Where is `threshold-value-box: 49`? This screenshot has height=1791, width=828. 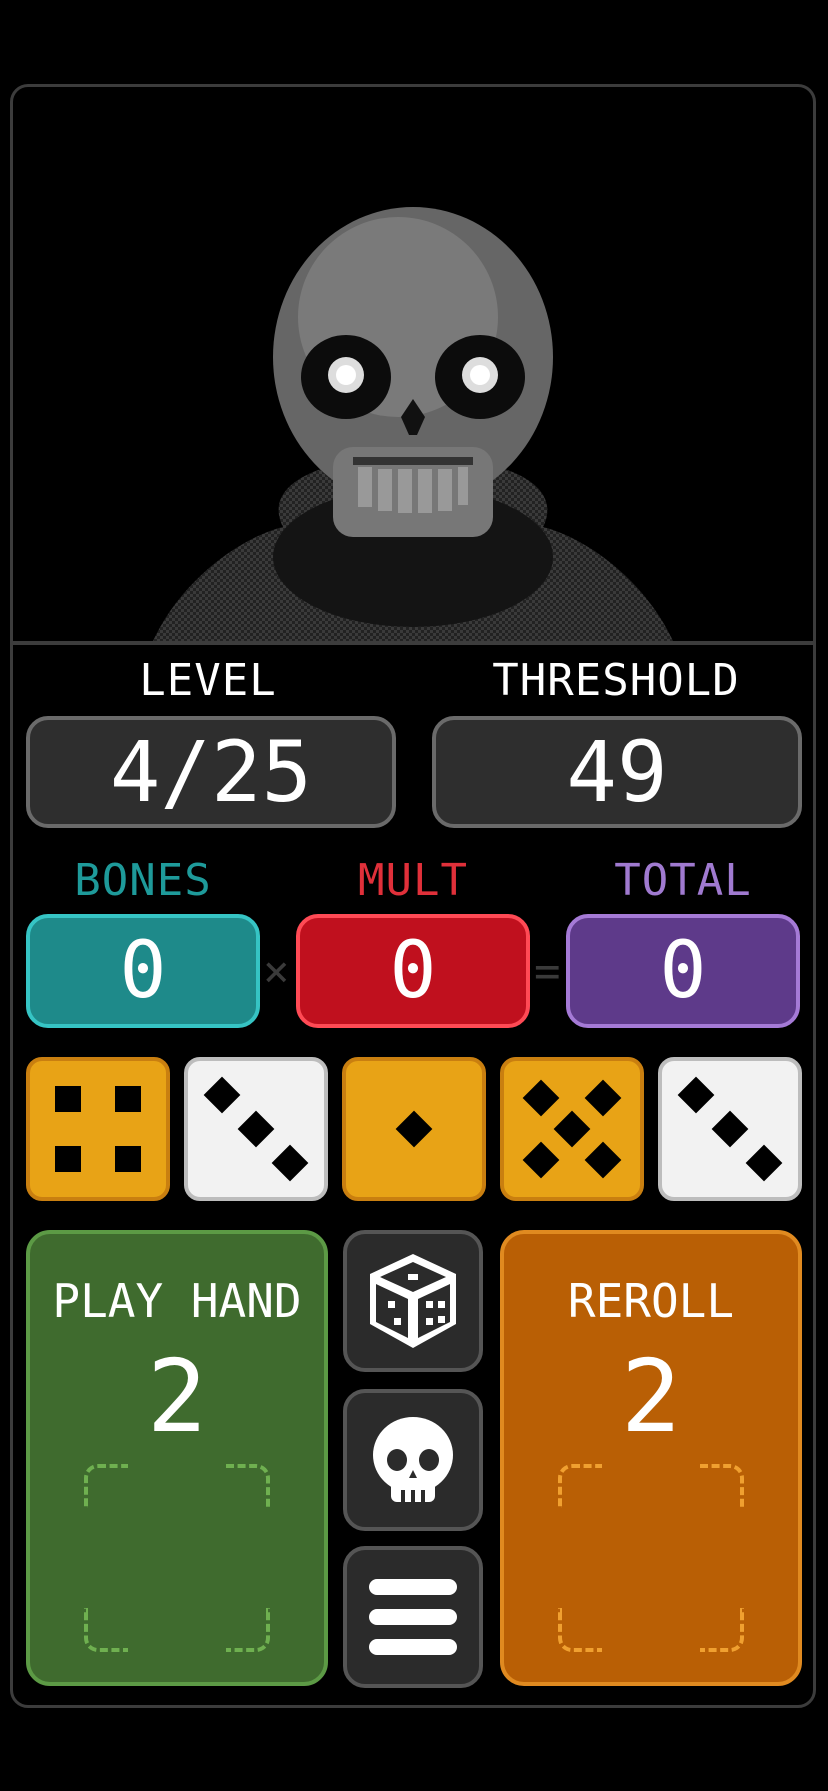
threshold-value-box: 49 is located at coordinates (617, 772).